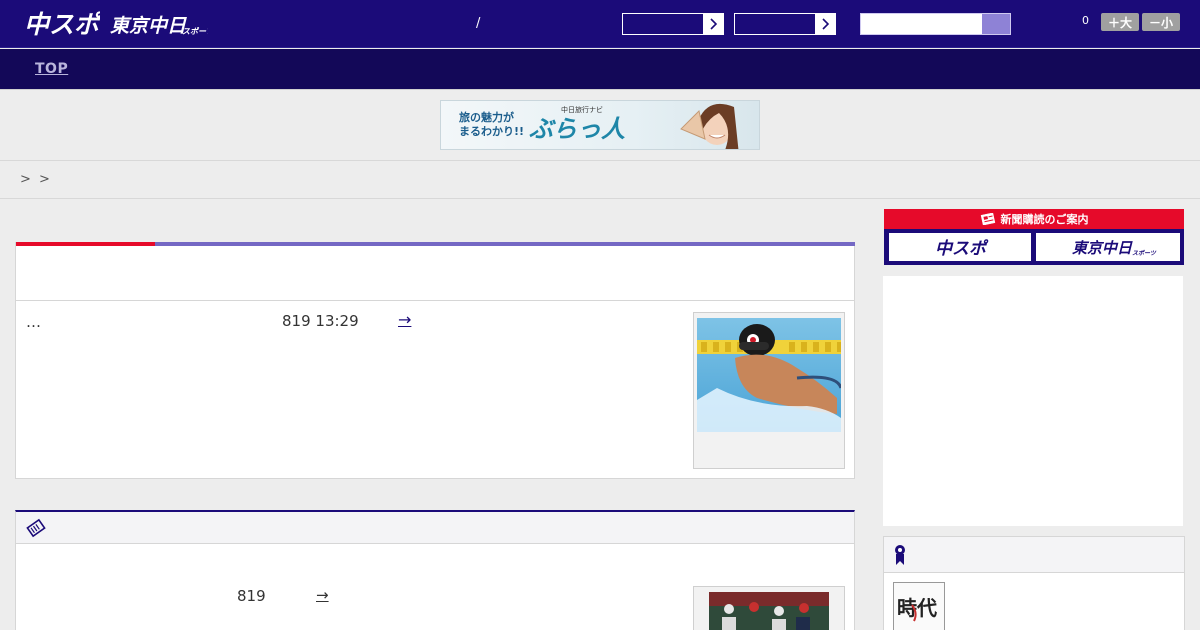  I want to click on travel-ad-banner: 旅の魅力が まるわかり!! 中日旅行ナビ ぶらっ人, so click(600, 125).